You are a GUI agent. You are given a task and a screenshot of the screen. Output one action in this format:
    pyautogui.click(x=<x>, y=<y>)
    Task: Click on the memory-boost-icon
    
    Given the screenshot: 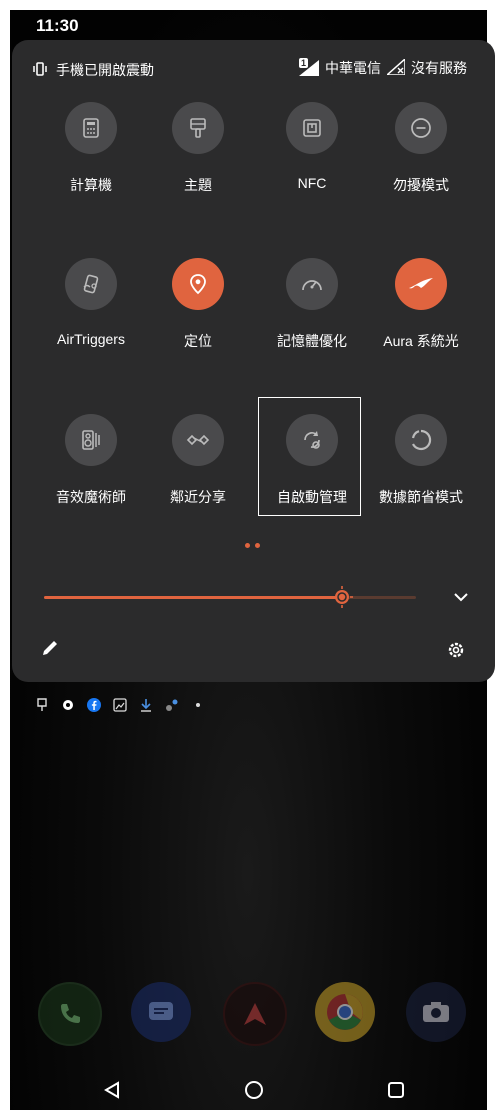 What is the action you would take?
    pyautogui.click(x=312, y=284)
    